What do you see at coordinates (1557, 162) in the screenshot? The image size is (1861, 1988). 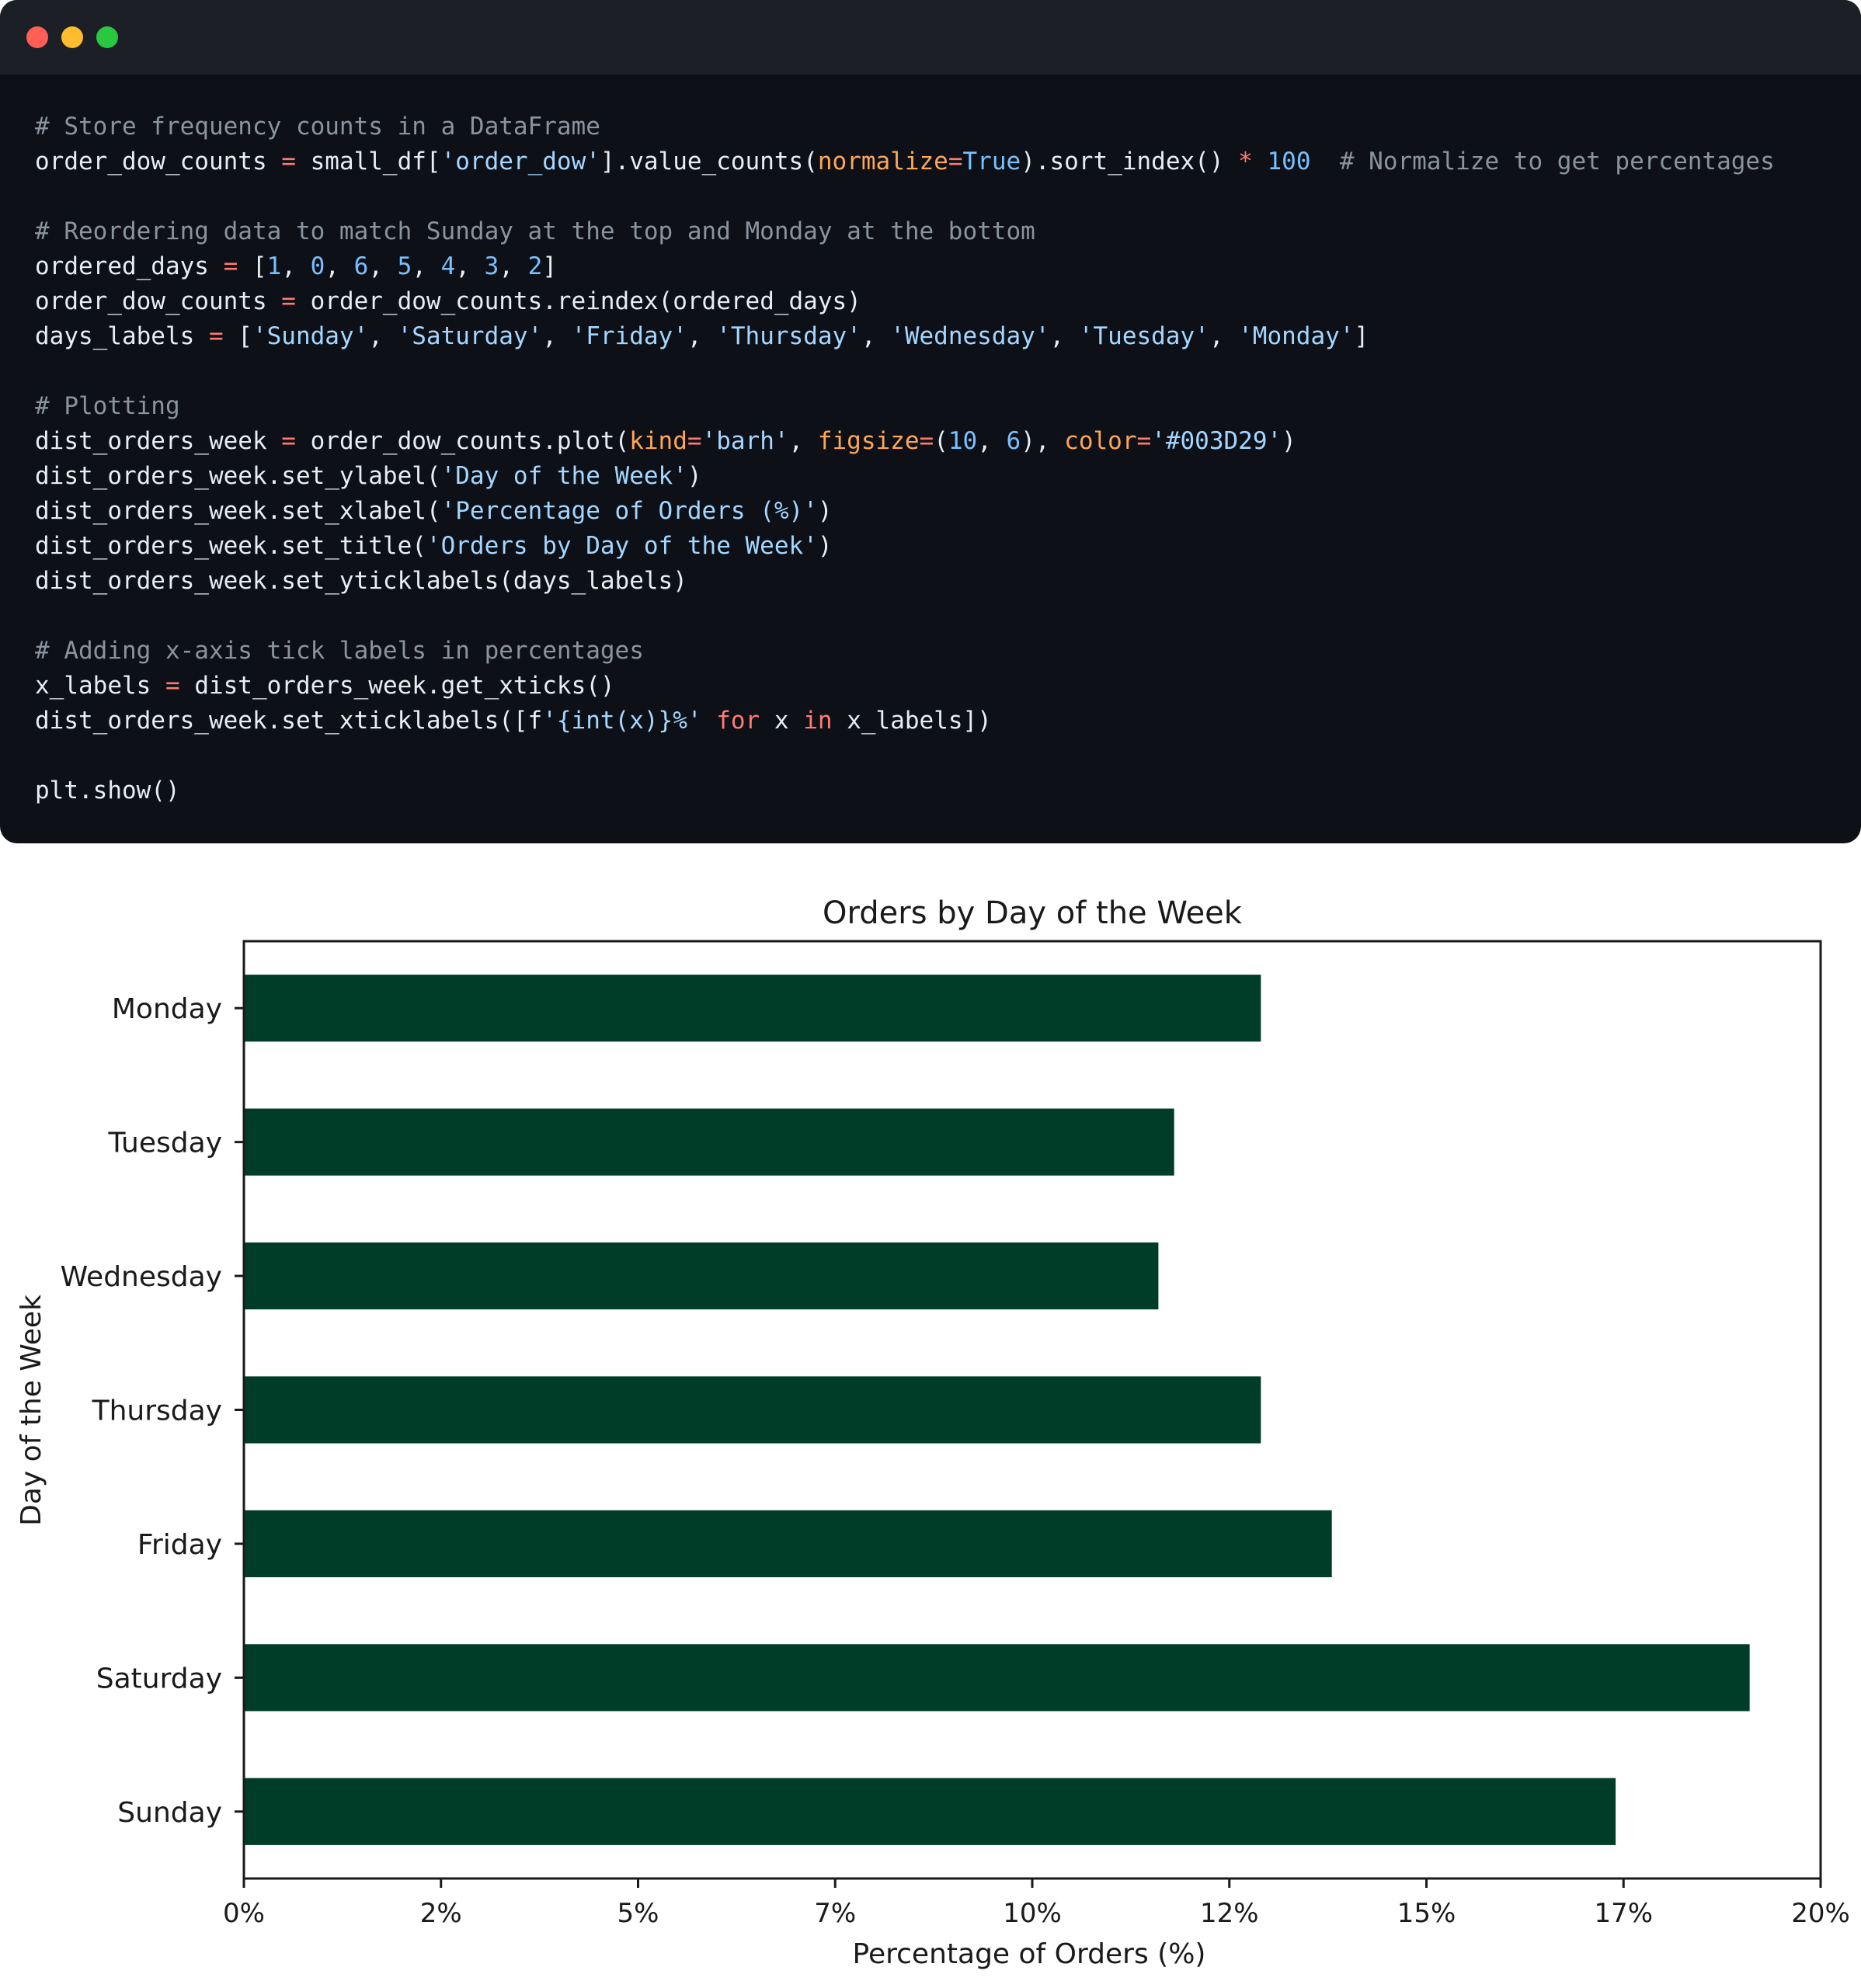 I see `code-token: # Normalize to get percentages` at bounding box center [1557, 162].